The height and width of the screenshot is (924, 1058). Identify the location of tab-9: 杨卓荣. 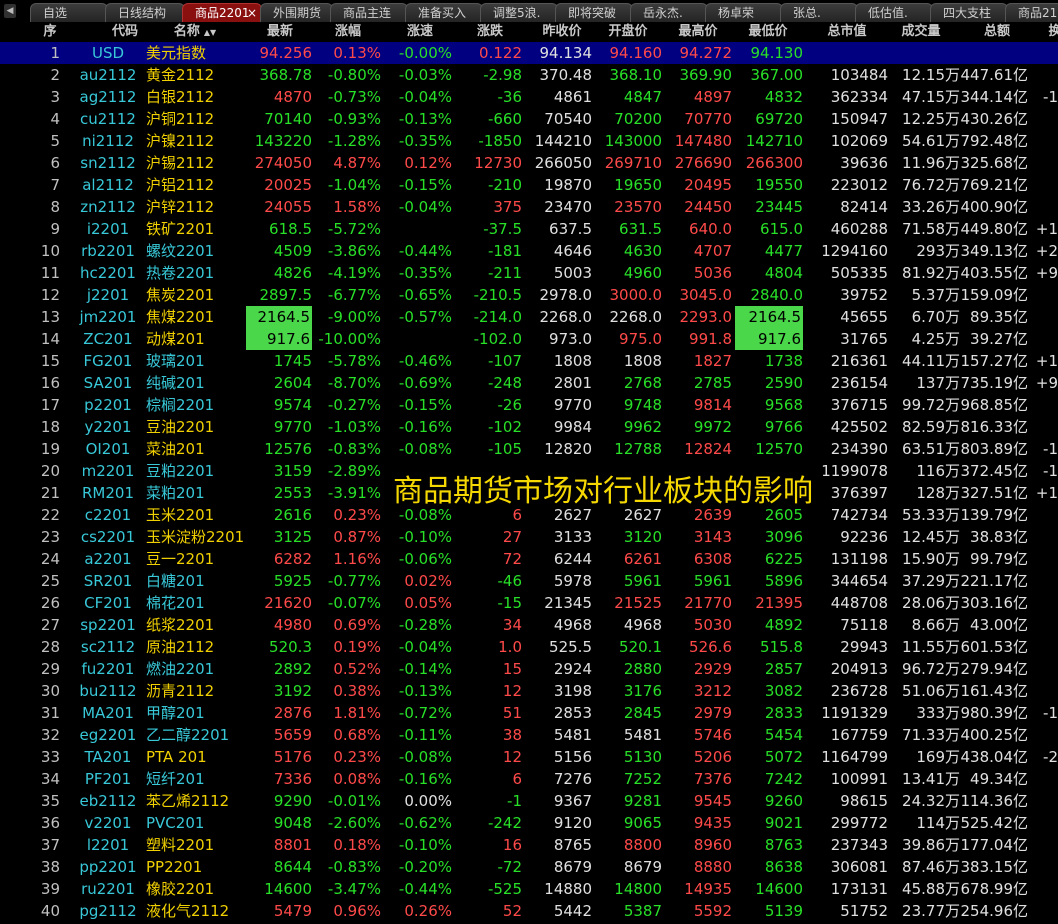
(744, 12).